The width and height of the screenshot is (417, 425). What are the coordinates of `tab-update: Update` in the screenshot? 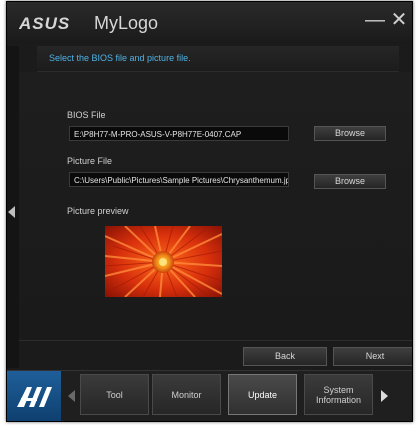 It's located at (262, 394).